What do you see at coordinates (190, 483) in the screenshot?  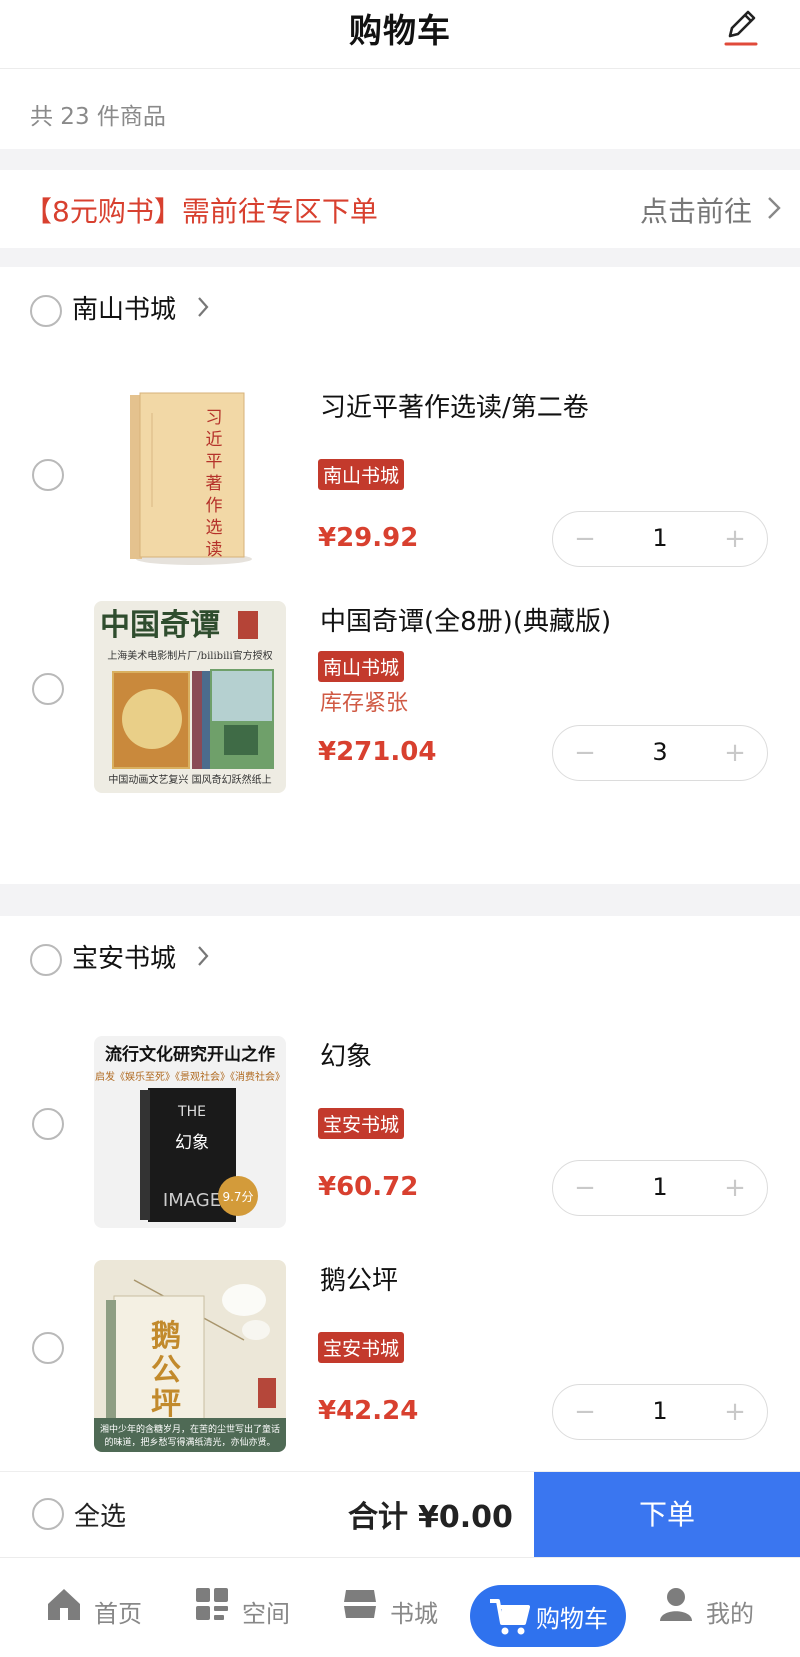 I see `book-cover: 习 近 平 著 作 选 读` at bounding box center [190, 483].